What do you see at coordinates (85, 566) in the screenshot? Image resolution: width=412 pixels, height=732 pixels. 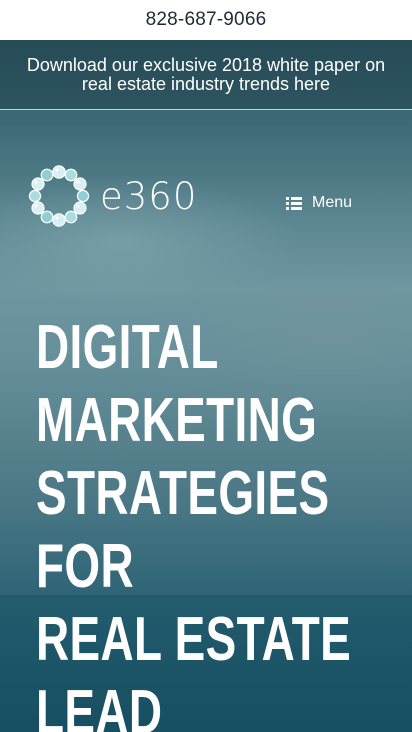 I see `headline-line: for` at bounding box center [85, 566].